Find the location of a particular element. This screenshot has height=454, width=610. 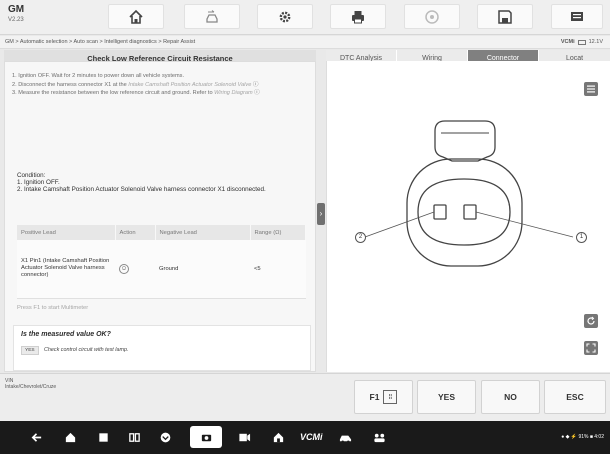

print-button is located at coordinates (358, 16).